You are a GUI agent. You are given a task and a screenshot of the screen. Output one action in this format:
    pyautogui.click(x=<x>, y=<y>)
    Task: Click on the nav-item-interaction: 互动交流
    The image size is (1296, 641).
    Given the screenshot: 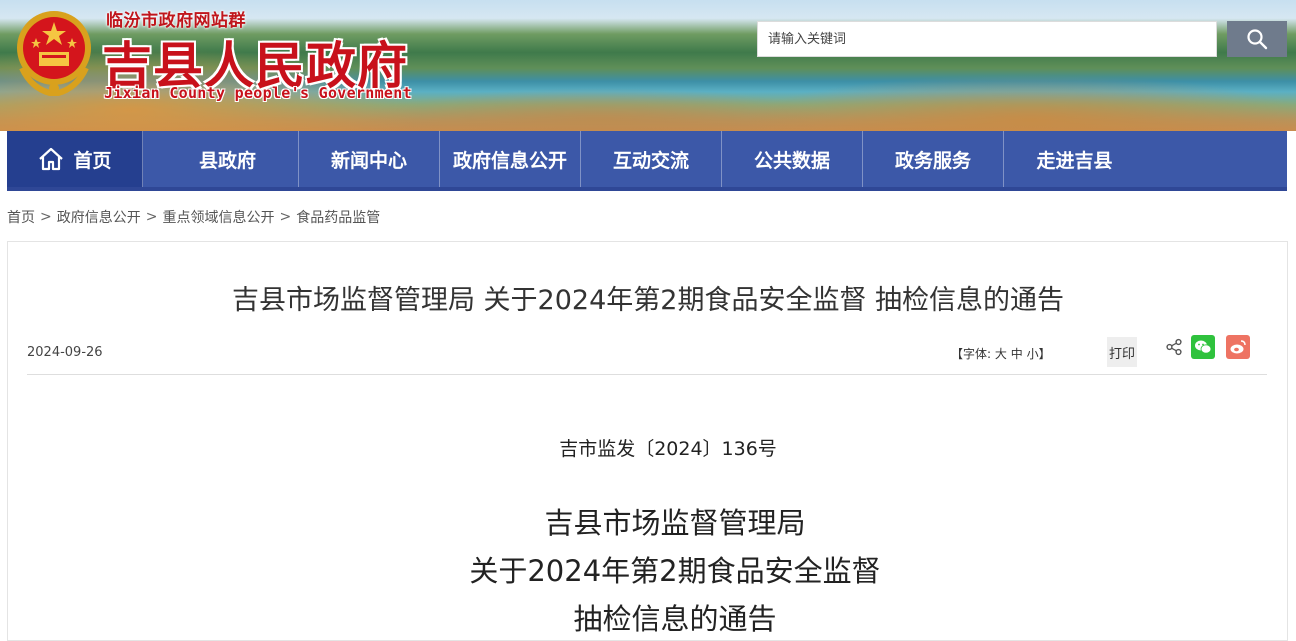 What is the action you would take?
    pyautogui.click(x=651, y=159)
    